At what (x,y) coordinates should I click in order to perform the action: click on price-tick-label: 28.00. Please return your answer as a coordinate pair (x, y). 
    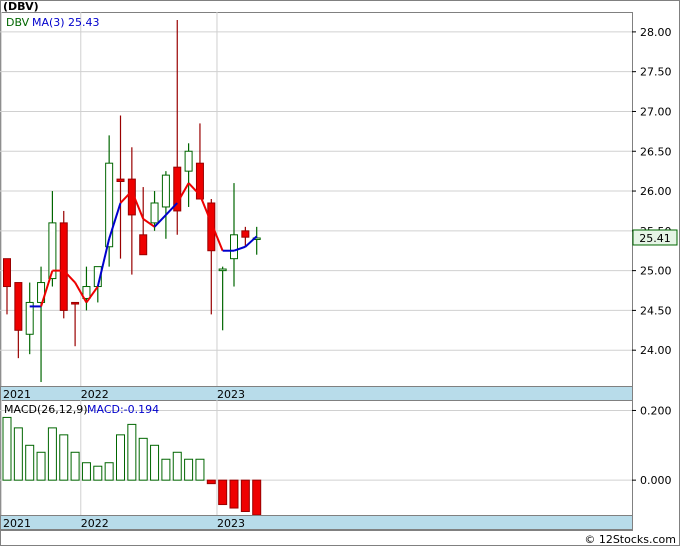
    Looking at the image, I should click on (656, 32).